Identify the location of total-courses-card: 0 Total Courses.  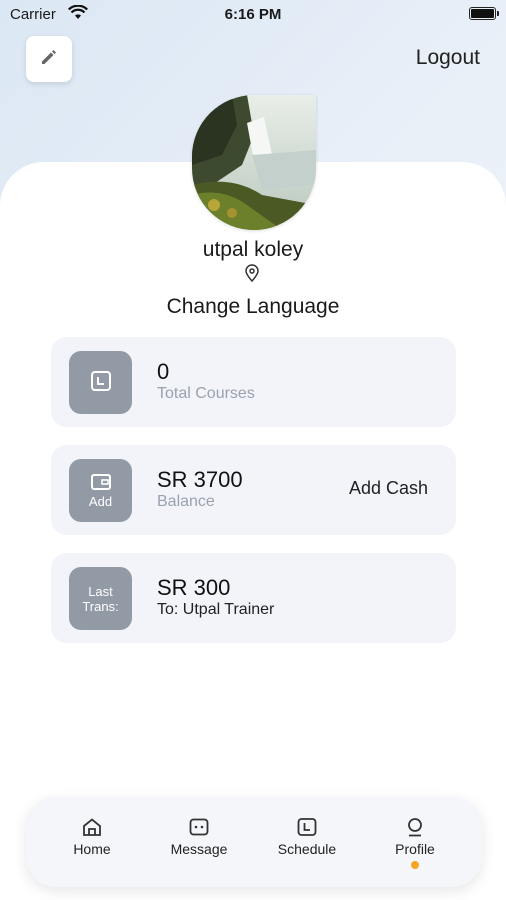
(253, 382).